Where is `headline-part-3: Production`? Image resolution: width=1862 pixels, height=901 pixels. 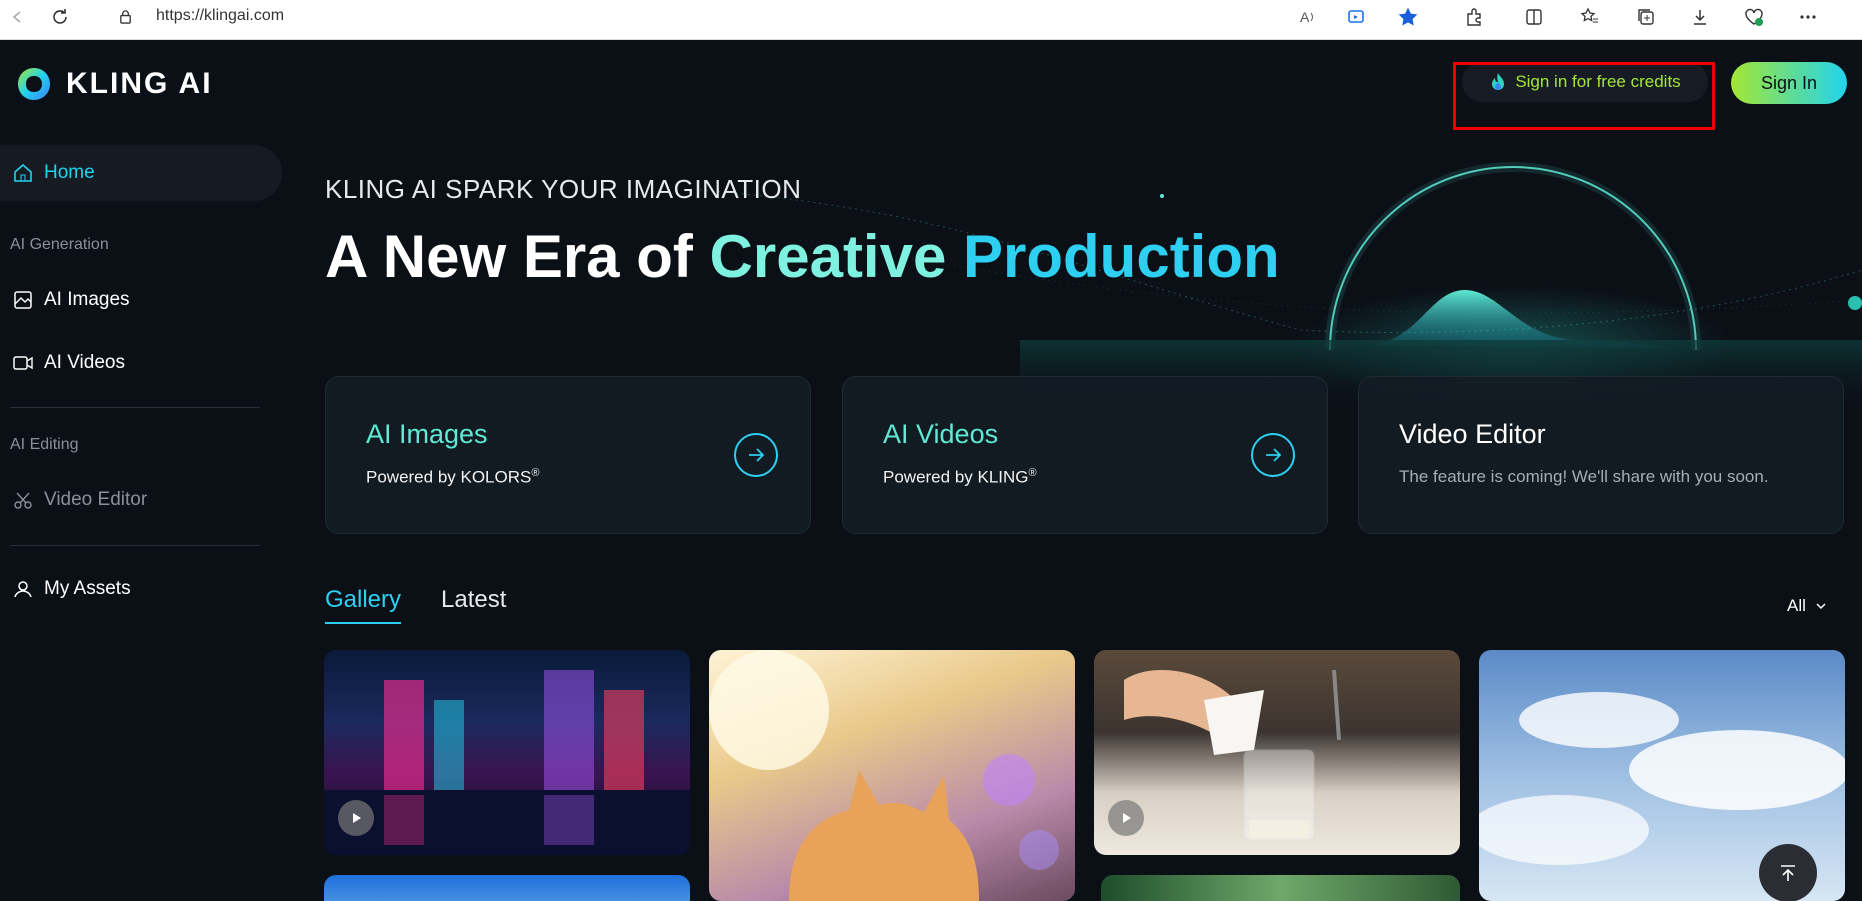 headline-part-3: Production is located at coordinates (1121, 256).